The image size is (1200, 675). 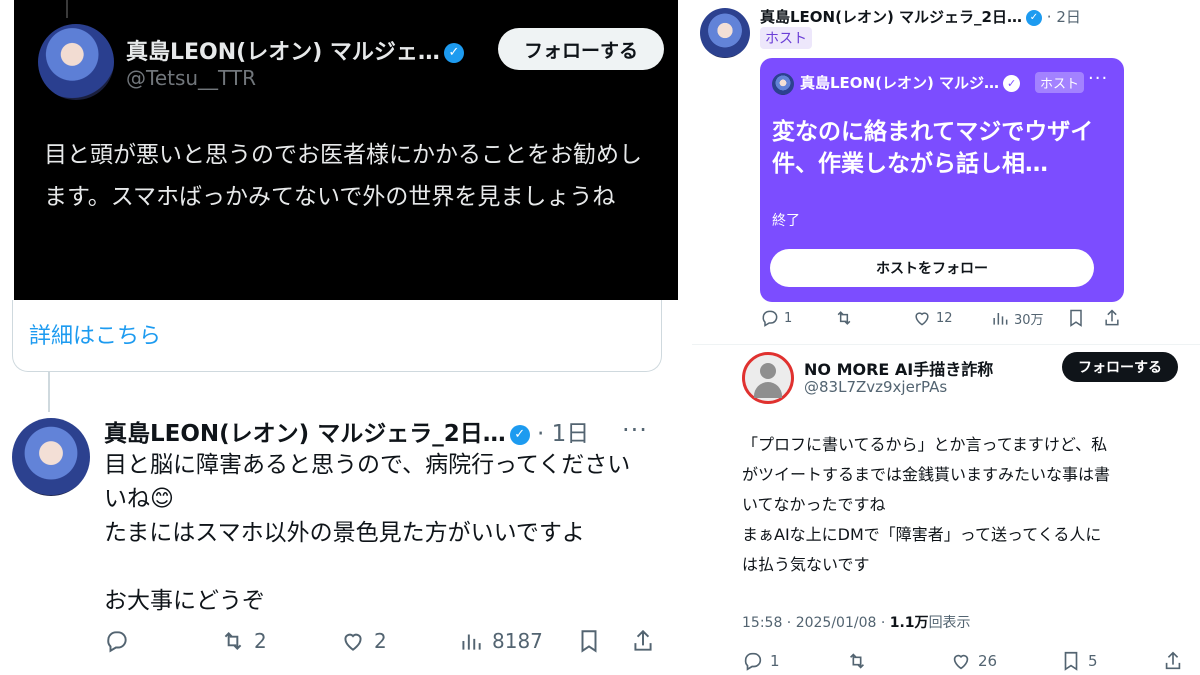 I want to click on action-bar: 1 12 30万, so click(x=945, y=321).